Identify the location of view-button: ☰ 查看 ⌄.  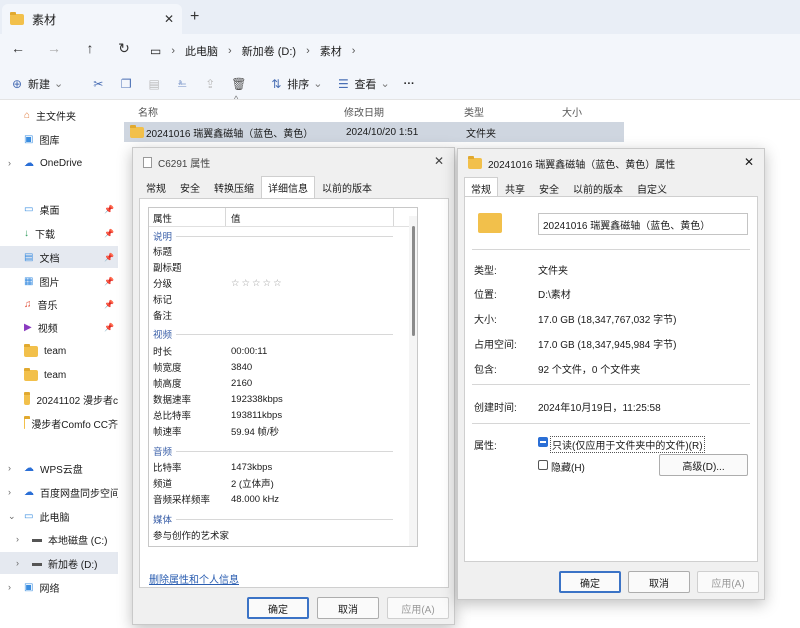
(363, 84).